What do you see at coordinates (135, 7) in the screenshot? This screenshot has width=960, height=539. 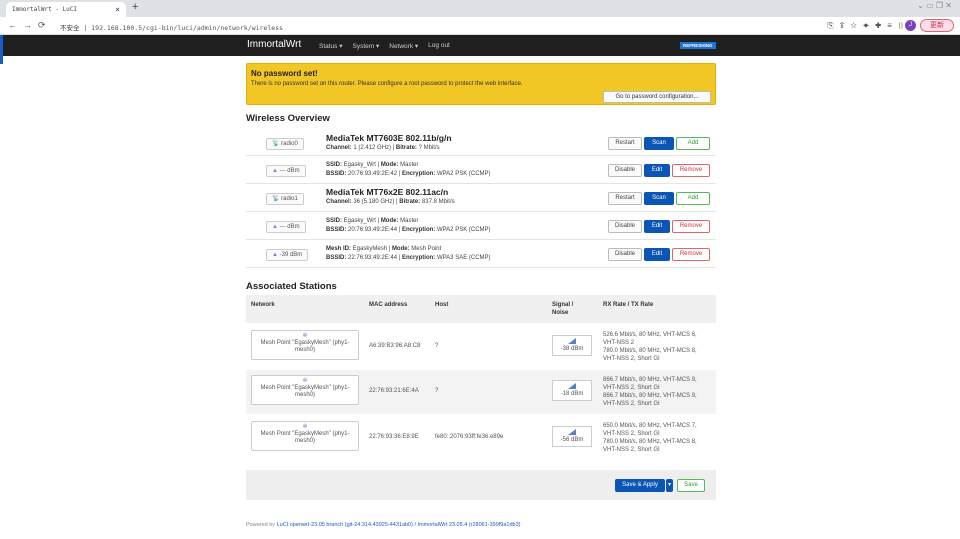 I see `new-tab-icon: +` at bounding box center [135, 7].